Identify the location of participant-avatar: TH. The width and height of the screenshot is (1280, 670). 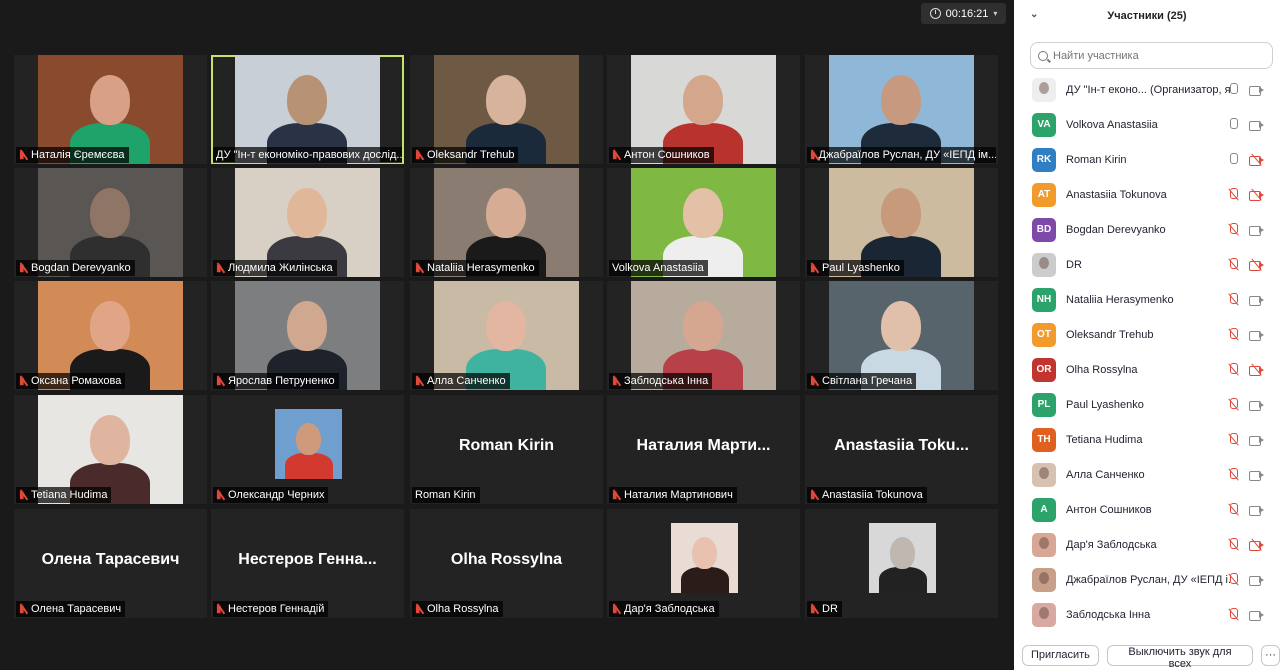
(1044, 439).